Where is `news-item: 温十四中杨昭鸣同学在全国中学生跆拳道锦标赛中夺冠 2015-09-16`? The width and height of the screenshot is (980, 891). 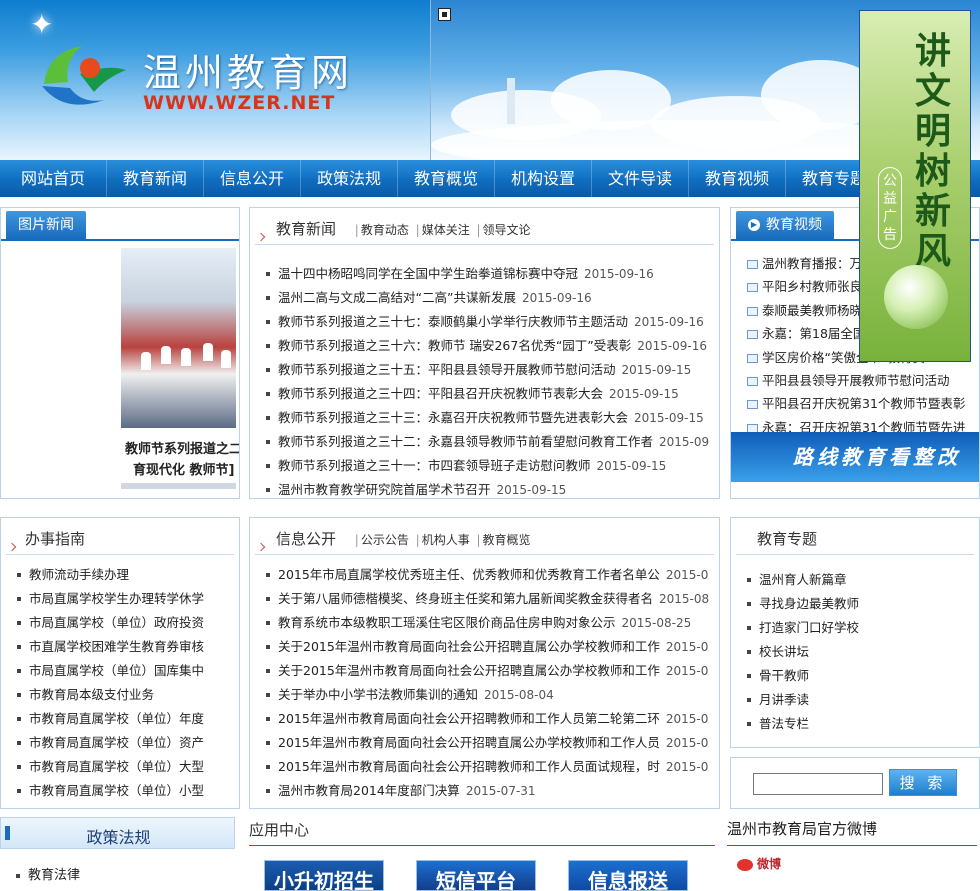 news-item: 温十四中杨昭鸣同学在全国中学生跆拳道锦标赛中夺冠 2015-09-16 is located at coordinates (487, 274).